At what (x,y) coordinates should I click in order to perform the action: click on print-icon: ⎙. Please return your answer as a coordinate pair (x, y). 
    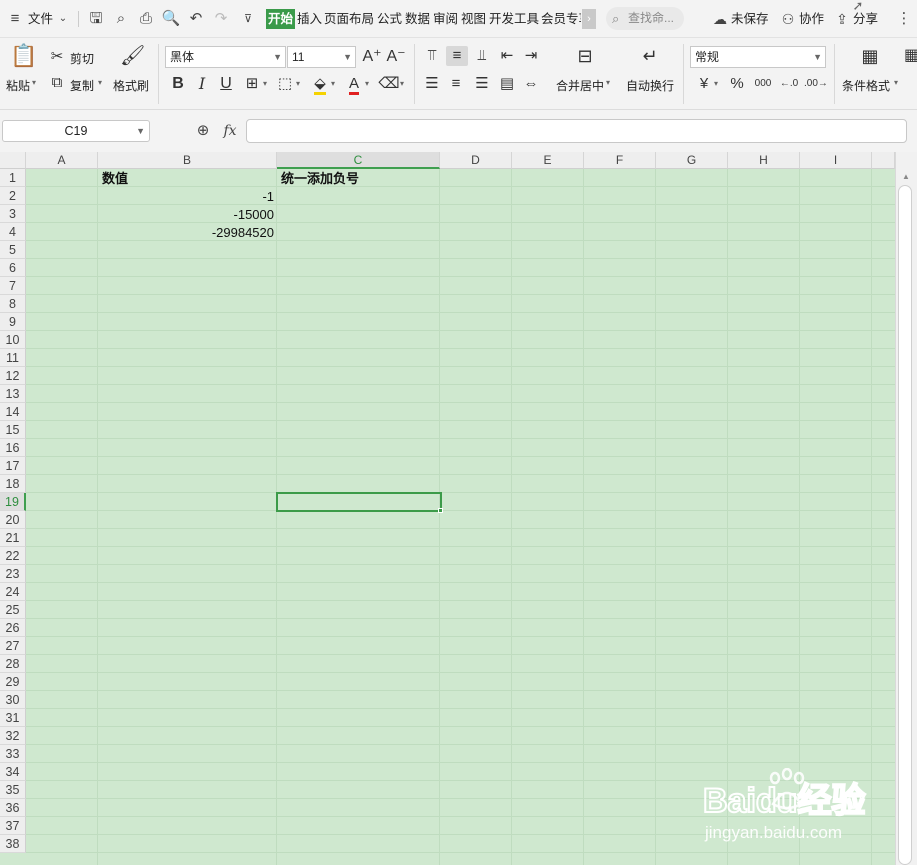
    Looking at the image, I should click on (146, 19).